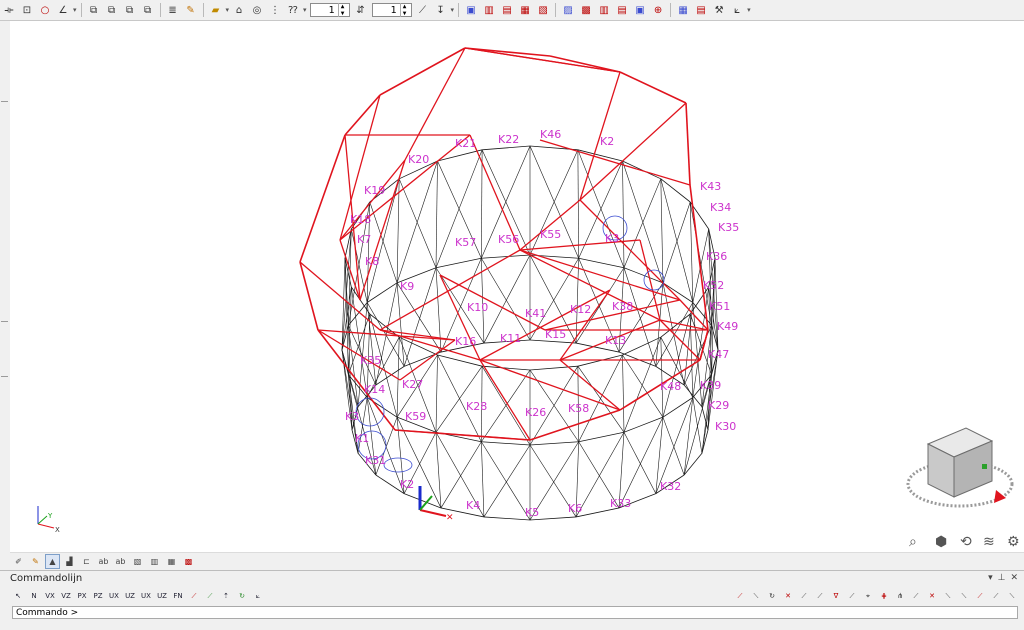 The height and width of the screenshot is (630, 1024). What do you see at coordinates (658, 10) in the screenshot?
I see `target-icon: ⊕` at bounding box center [658, 10].